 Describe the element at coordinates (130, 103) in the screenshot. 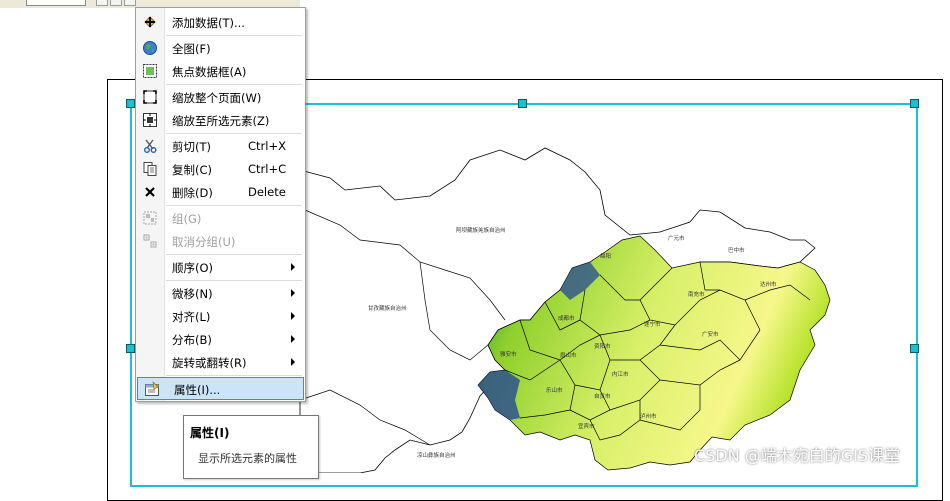

I see `resize-handle-top-left` at that location.